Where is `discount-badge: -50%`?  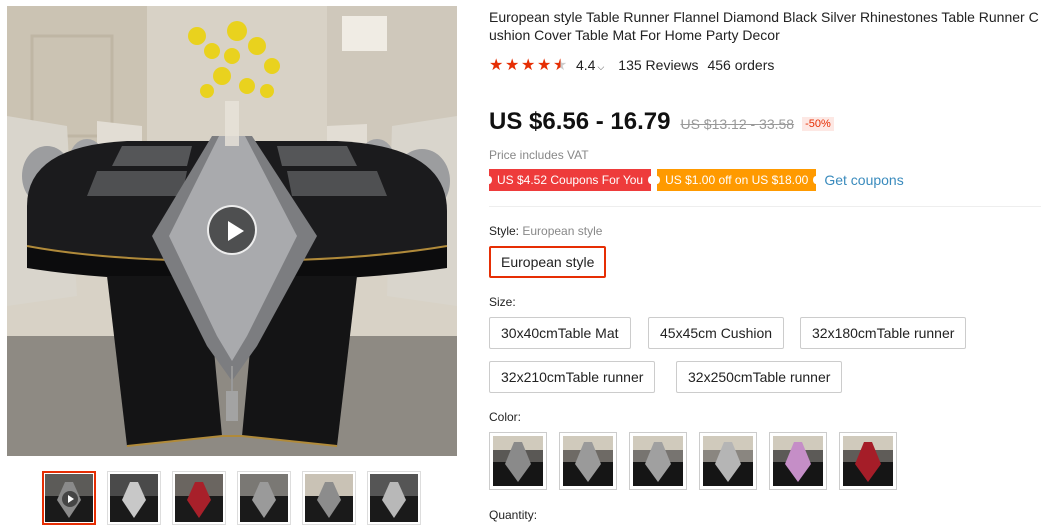
discount-badge: -50% is located at coordinates (818, 124).